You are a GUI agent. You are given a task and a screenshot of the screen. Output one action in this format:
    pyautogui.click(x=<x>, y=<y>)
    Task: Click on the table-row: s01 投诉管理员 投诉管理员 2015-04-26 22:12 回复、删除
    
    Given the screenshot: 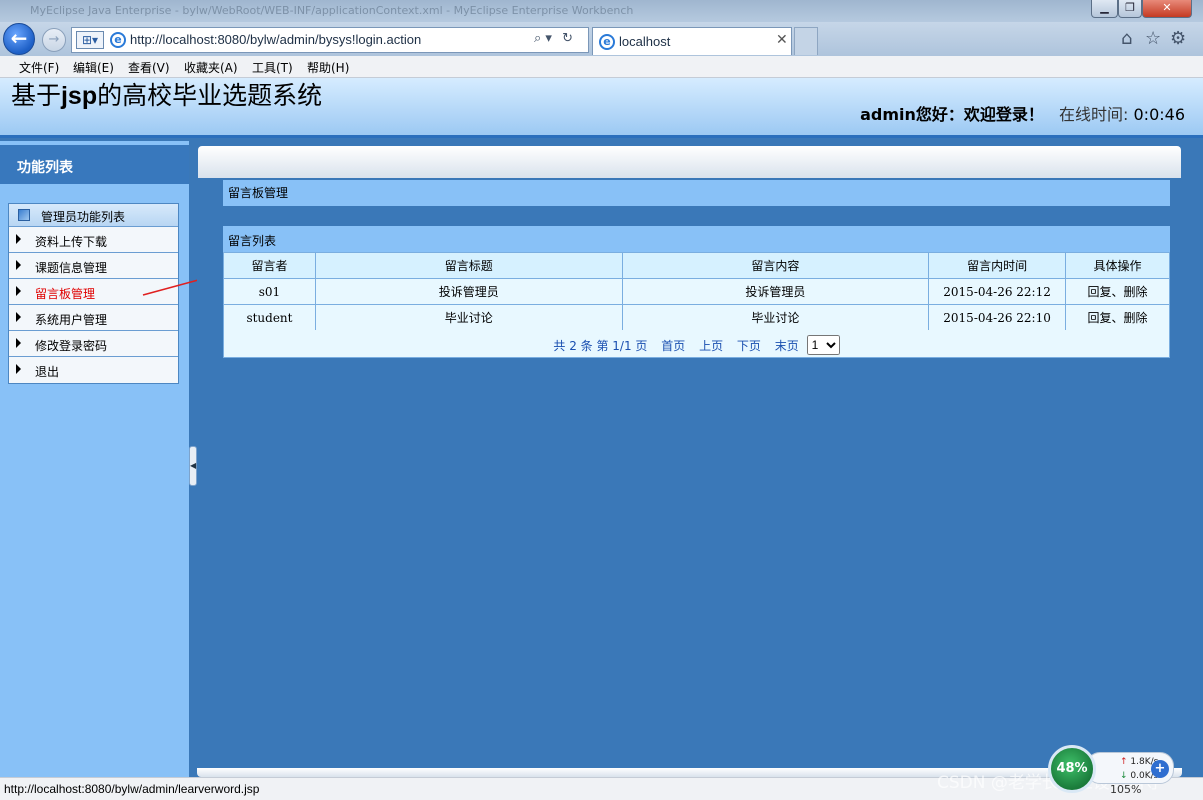 What is the action you would take?
    pyautogui.click(x=696, y=291)
    